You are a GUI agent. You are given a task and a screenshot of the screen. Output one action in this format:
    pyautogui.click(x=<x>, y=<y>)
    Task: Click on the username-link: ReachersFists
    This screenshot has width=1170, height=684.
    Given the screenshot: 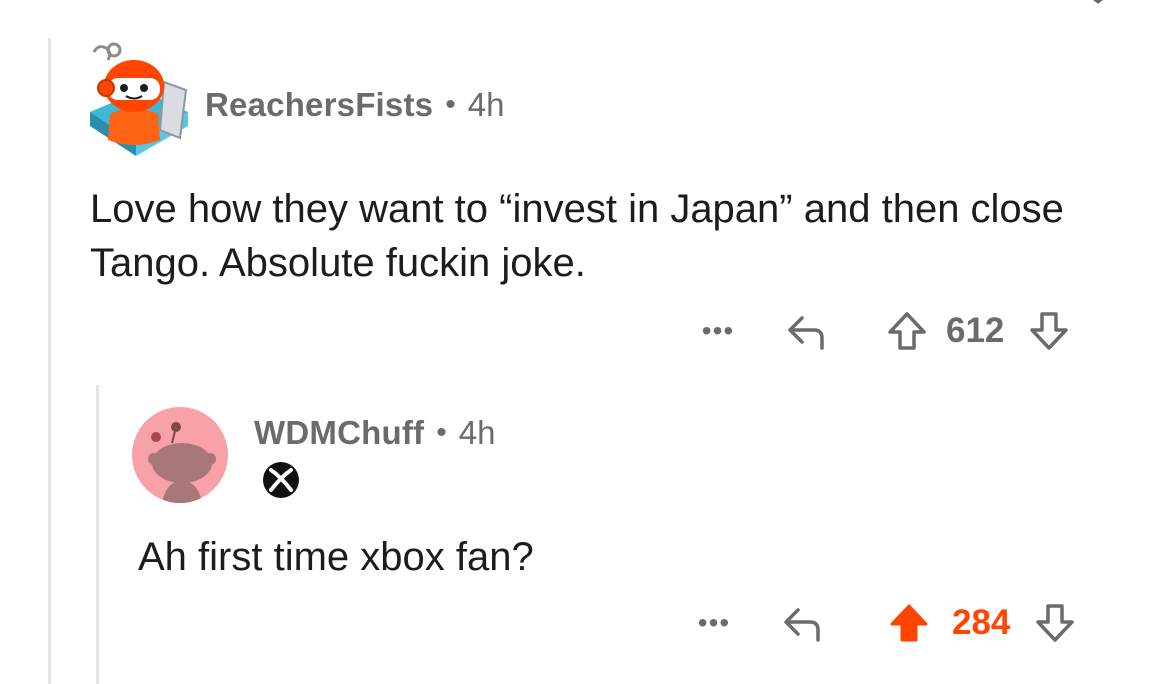 What is the action you would take?
    pyautogui.click(x=319, y=105)
    